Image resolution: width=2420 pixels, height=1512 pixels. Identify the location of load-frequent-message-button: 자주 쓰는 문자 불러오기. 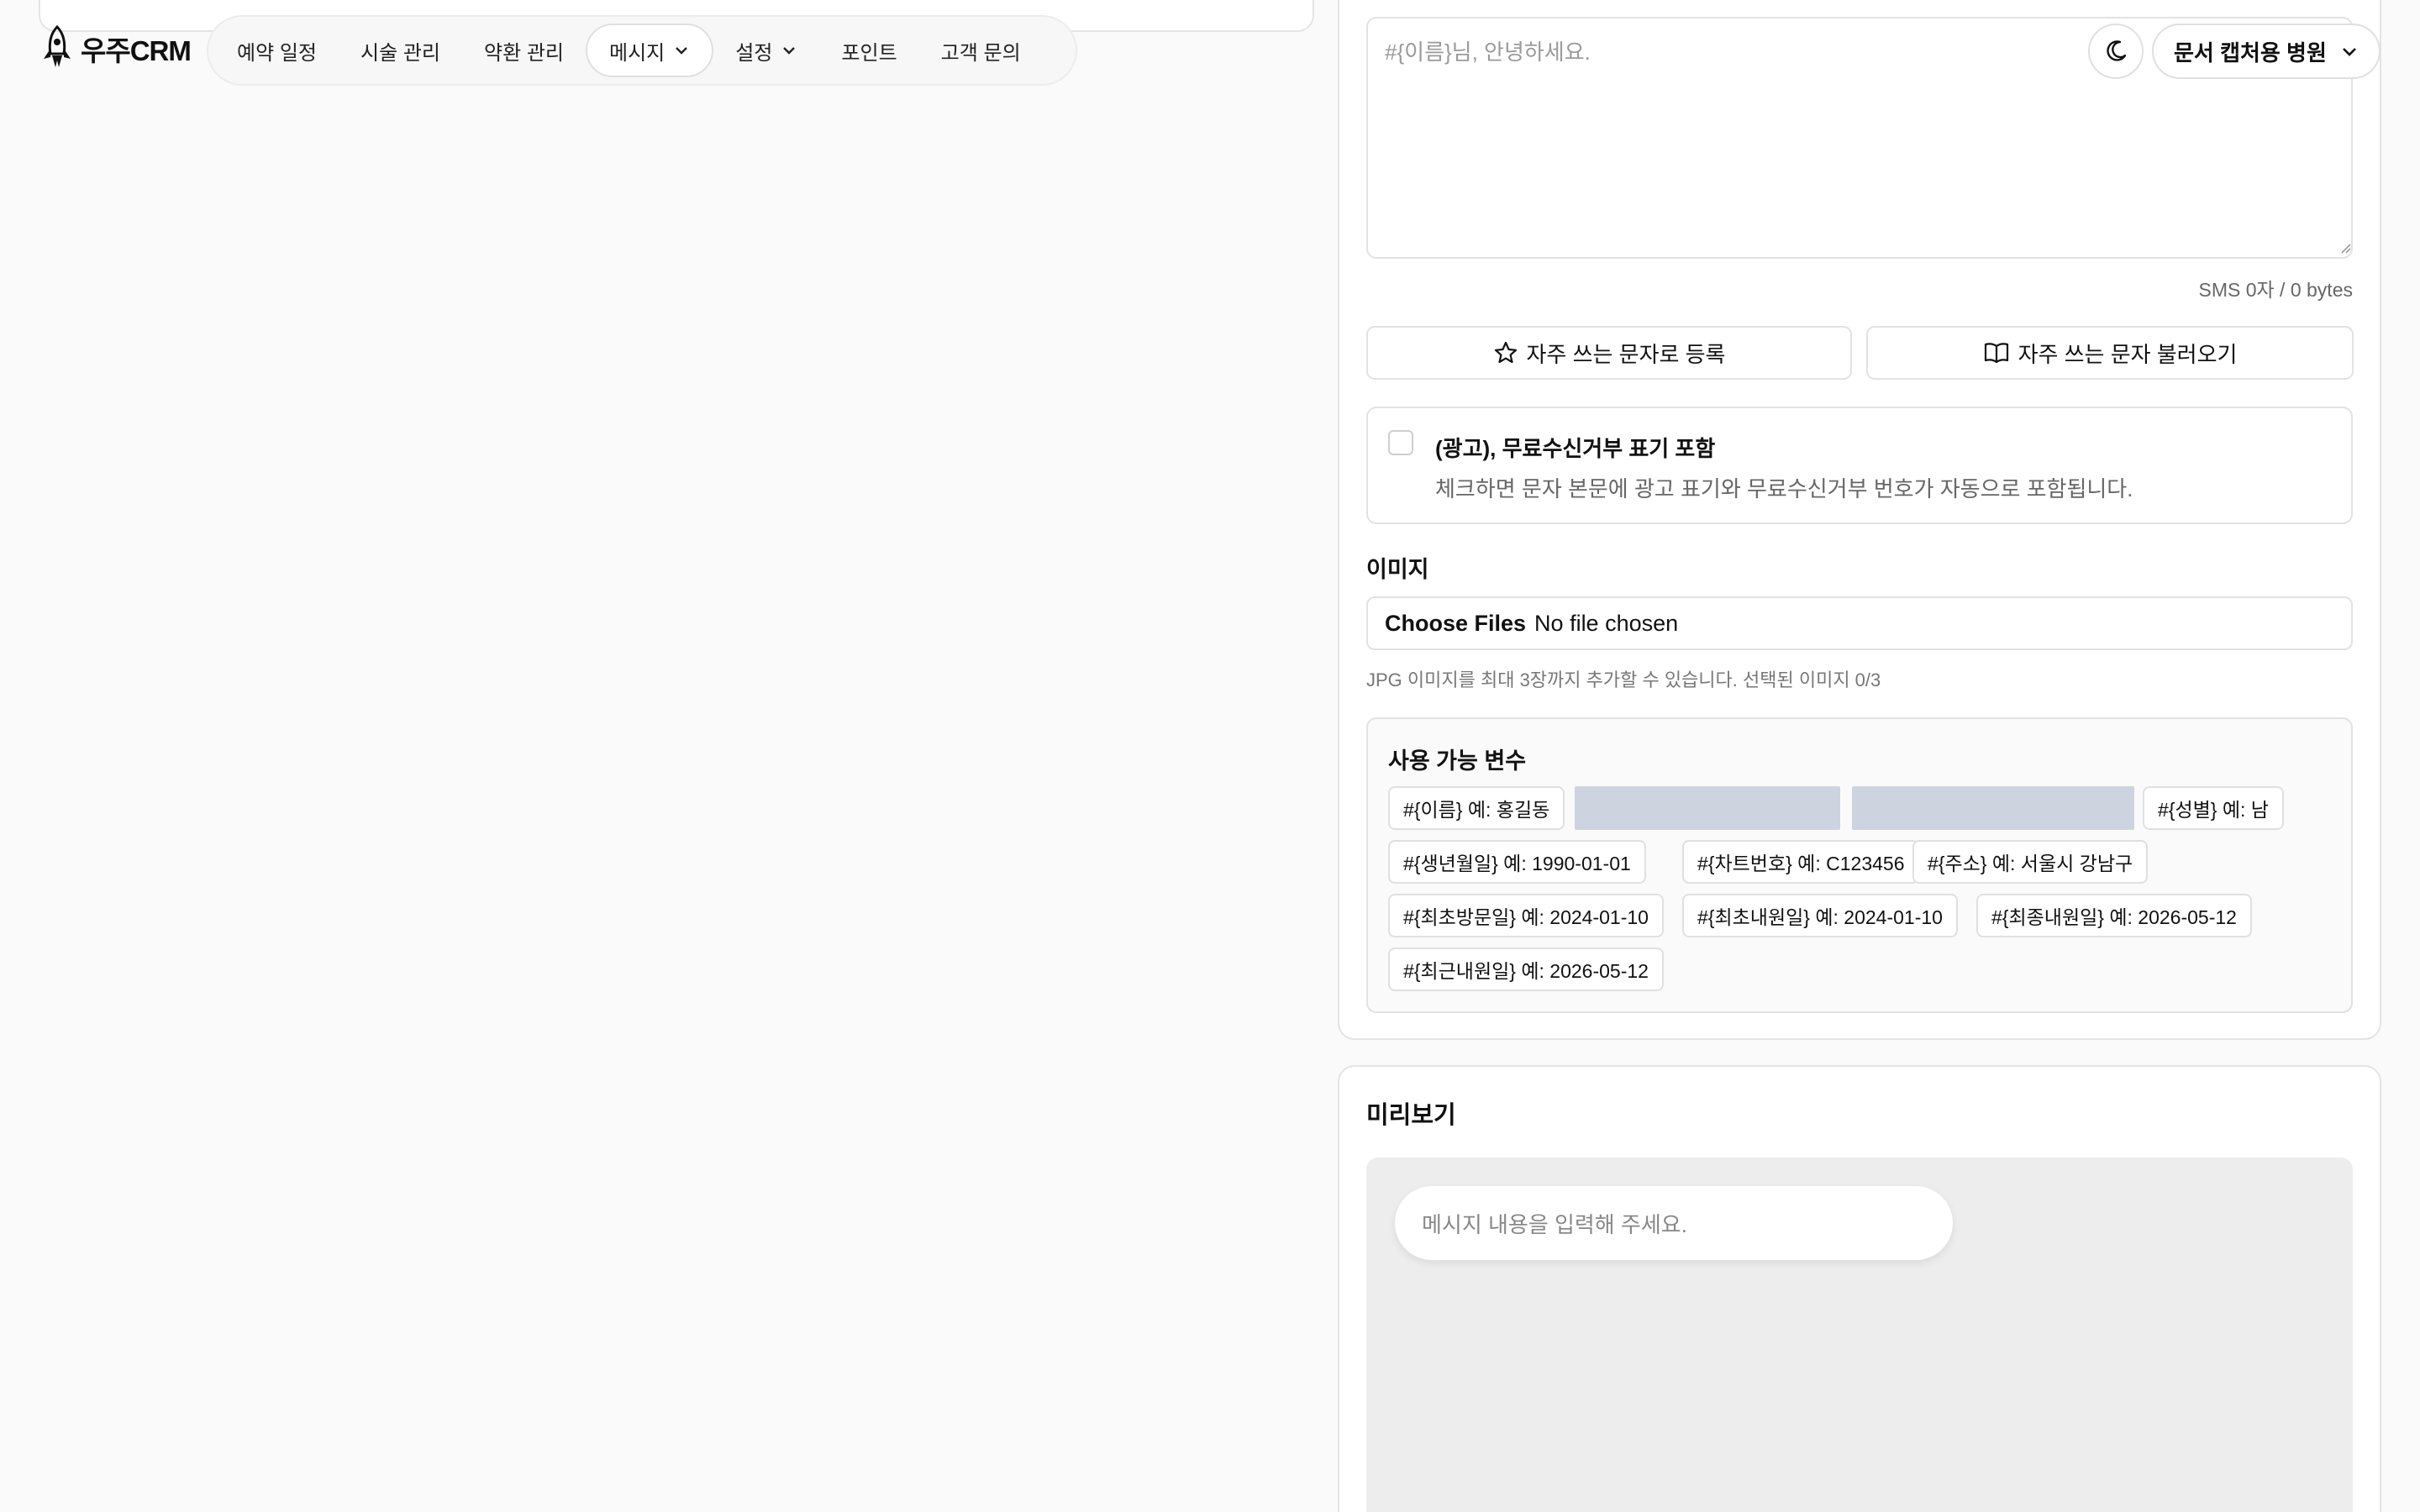
(2110, 353).